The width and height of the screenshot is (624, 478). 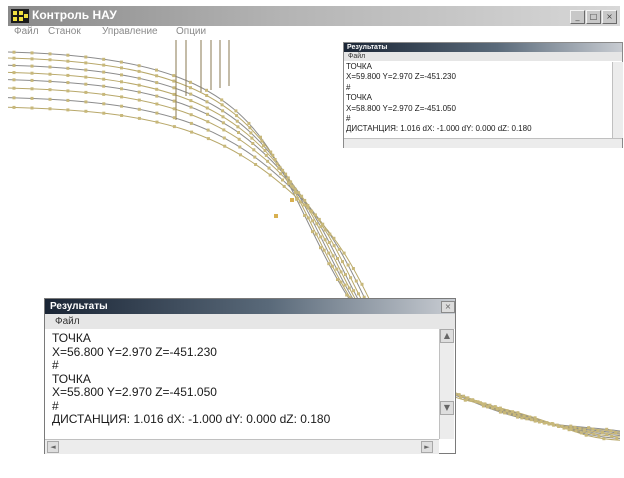 What do you see at coordinates (292, 200) in the screenshot?
I see `toolpath-highlight-point` at bounding box center [292, 200].